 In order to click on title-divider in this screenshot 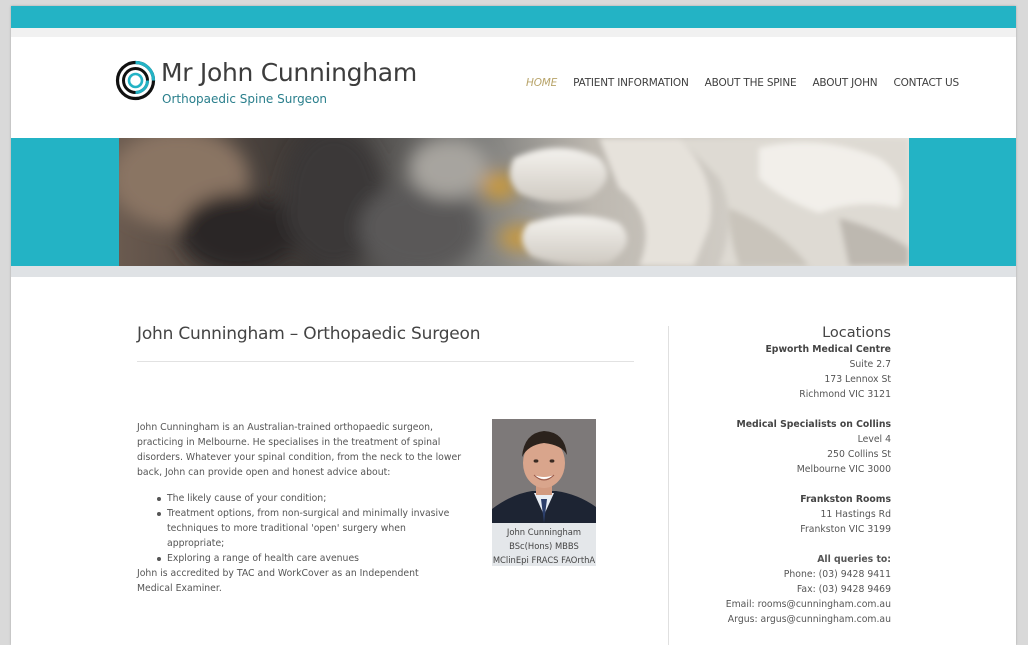, I will do `click(385, 361)`.